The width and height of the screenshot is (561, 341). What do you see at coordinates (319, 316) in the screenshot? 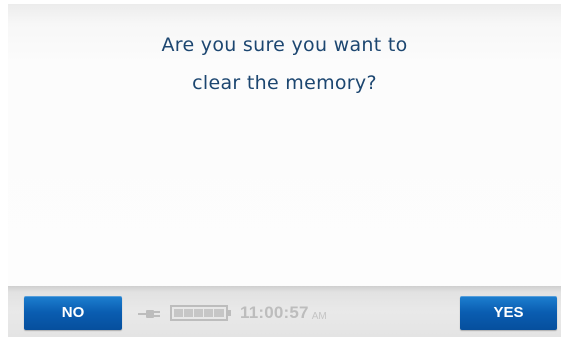
I see `clock-ampm: AM` at bounding box center [319, 316].